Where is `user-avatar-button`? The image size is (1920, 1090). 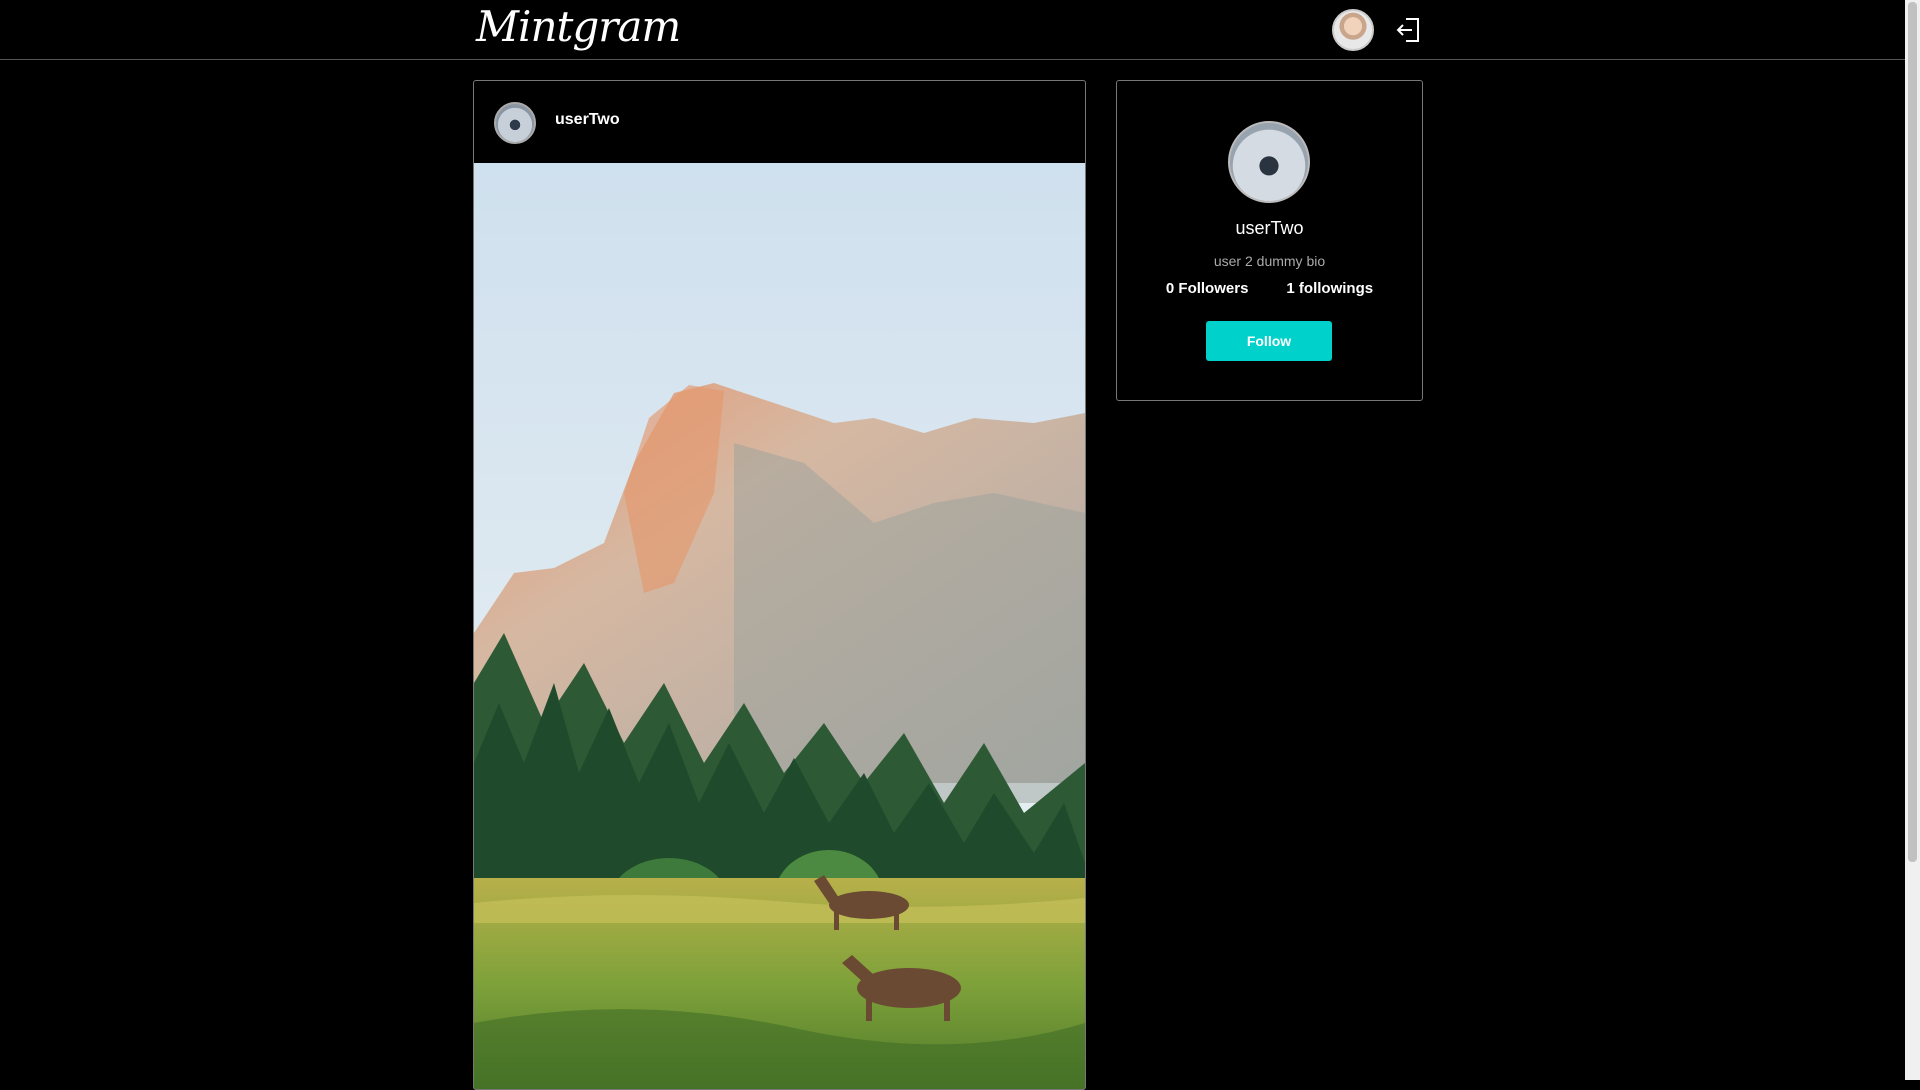 user-avatar-button is located at coordinates (1353, 30).